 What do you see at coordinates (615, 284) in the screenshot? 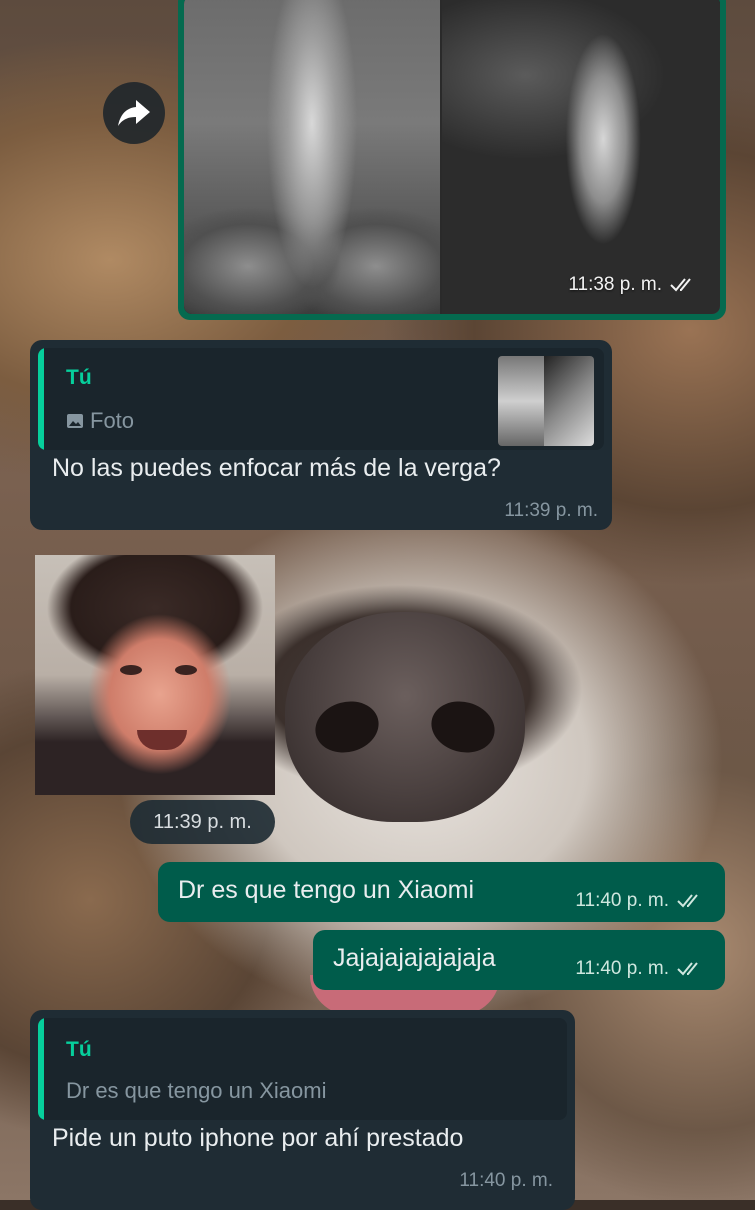
I see `message-time: 11:38 p. m.` at bounding box center [615, 284].